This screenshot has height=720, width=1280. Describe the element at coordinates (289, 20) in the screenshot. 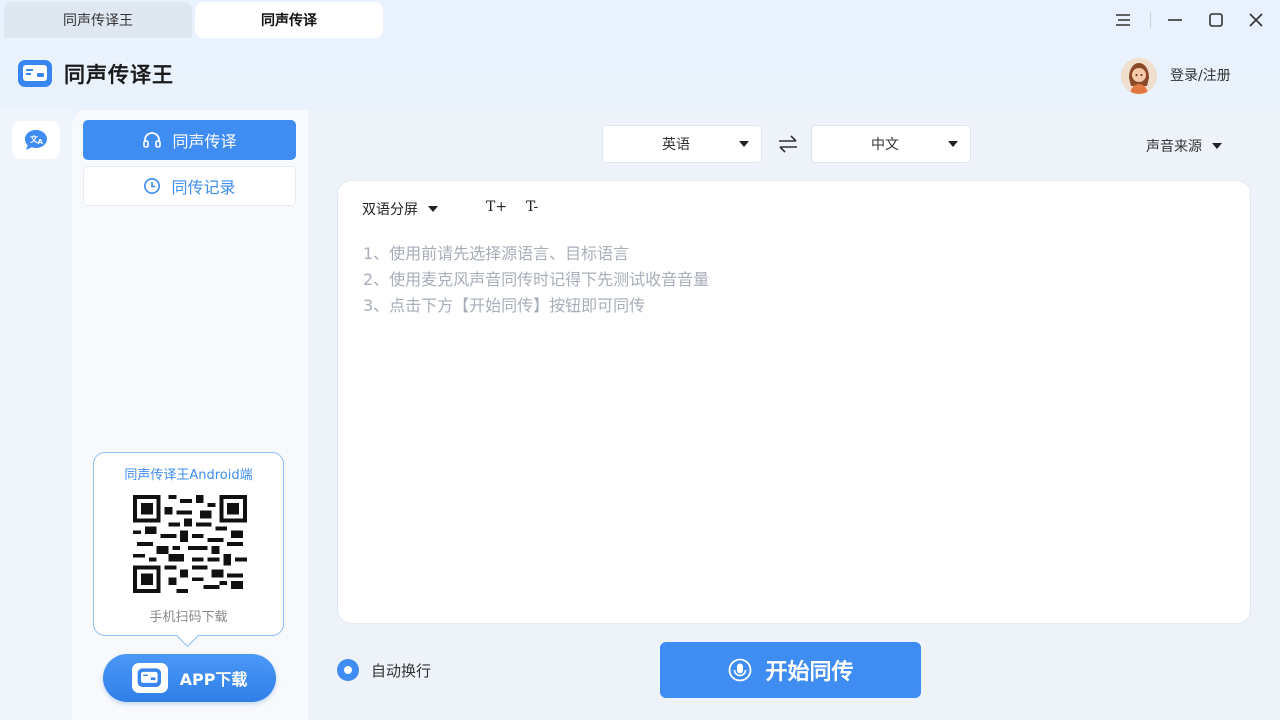

I see `tab-simultaneous-translation: 同声传译` at that location.